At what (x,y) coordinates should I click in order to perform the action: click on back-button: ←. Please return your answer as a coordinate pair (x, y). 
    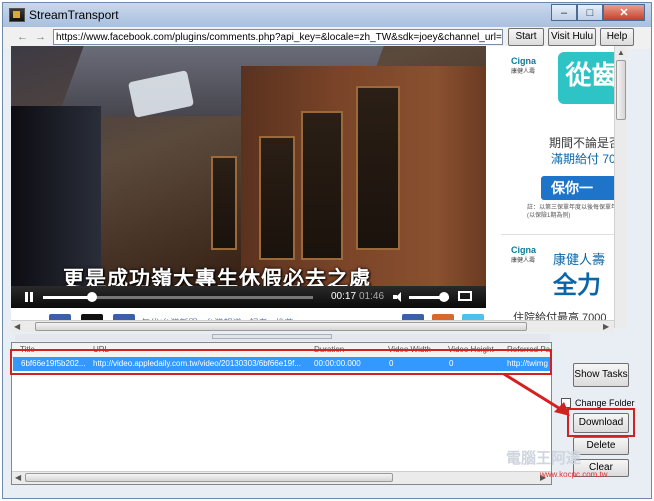
    Looking at the image, I should click on (22, 37).